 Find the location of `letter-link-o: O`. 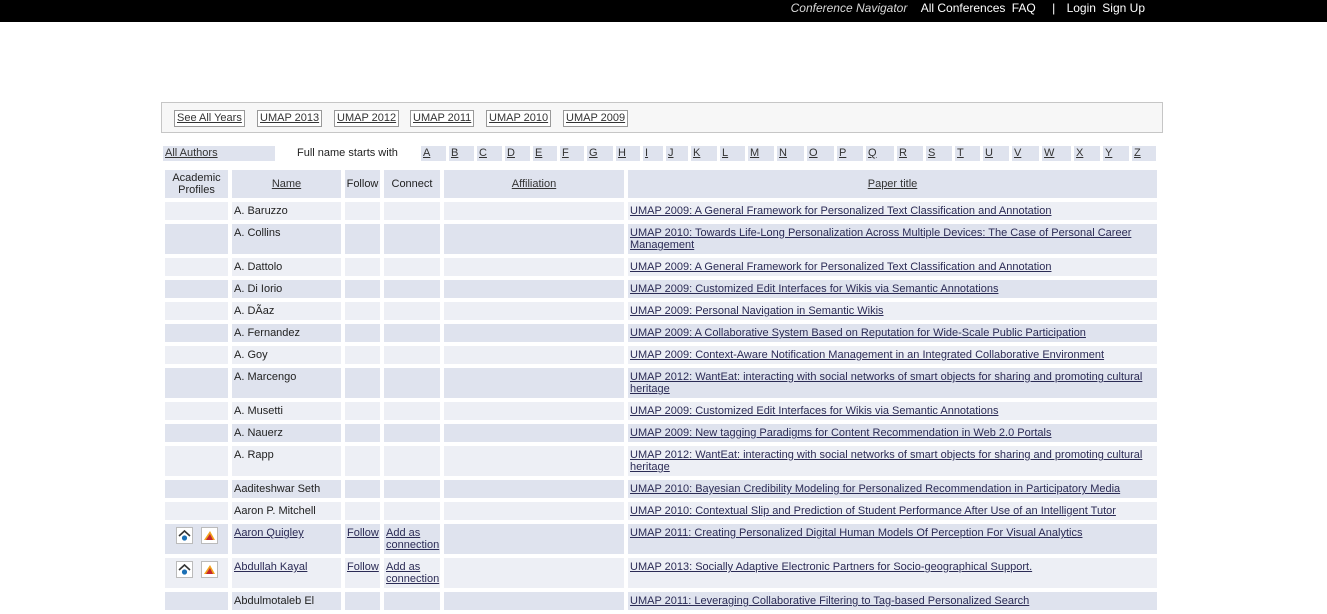

letter-link-o: O is located at coordinates (820, 153).